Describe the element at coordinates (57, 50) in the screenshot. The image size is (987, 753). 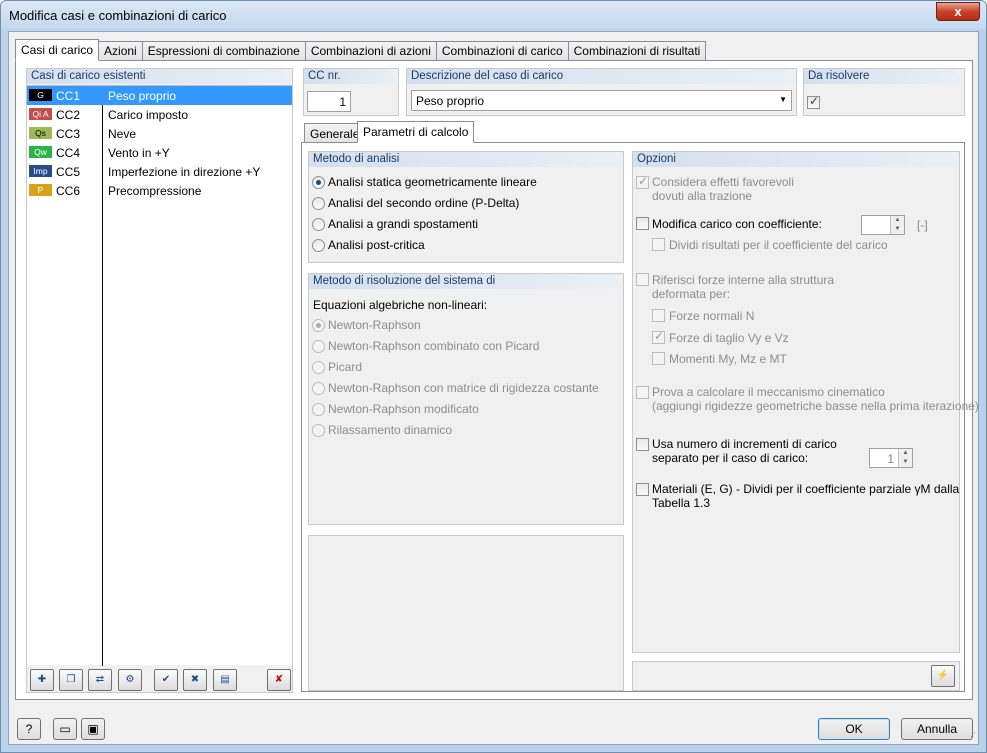
I see `tab-casi-di-carico: Casi di carico` at that location.